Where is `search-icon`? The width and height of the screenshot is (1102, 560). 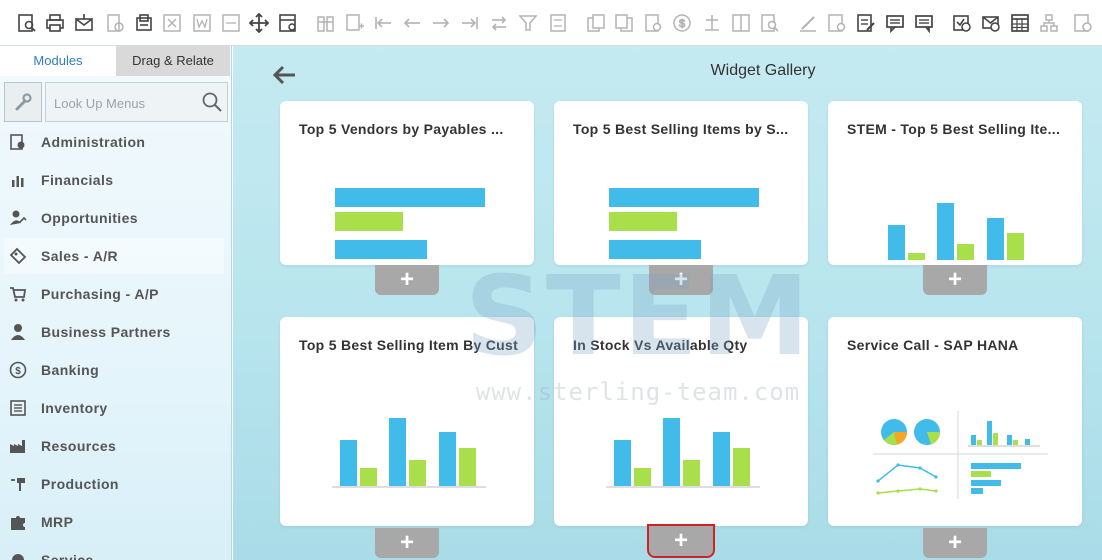 search-icon is located at coordinates (212, 102).